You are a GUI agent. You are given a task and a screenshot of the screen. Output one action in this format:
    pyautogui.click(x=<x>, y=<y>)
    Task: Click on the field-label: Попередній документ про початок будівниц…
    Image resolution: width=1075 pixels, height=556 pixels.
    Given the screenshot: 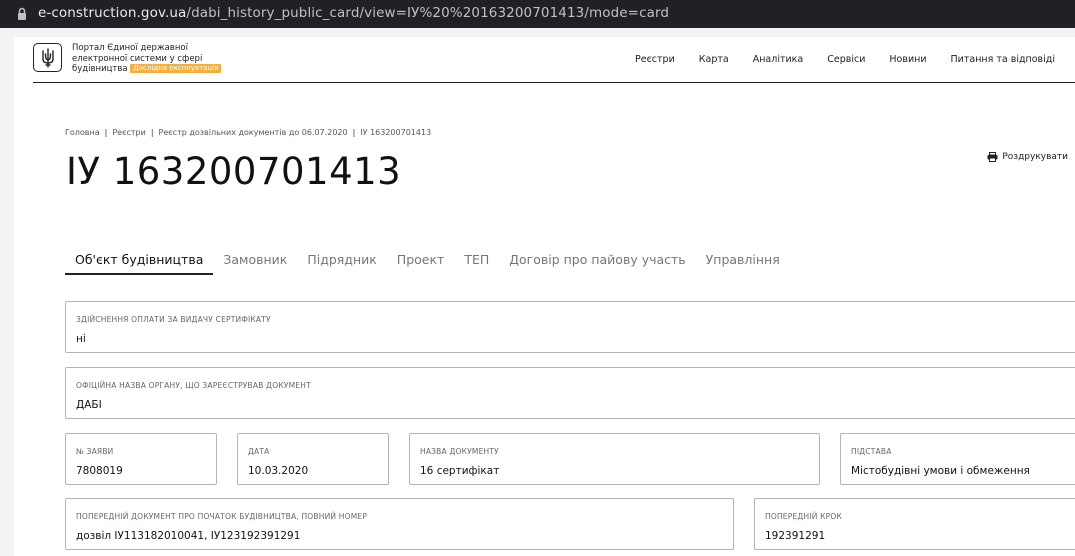 What is the action you would take?
    pyautogui.click(x=222, y=516)
    